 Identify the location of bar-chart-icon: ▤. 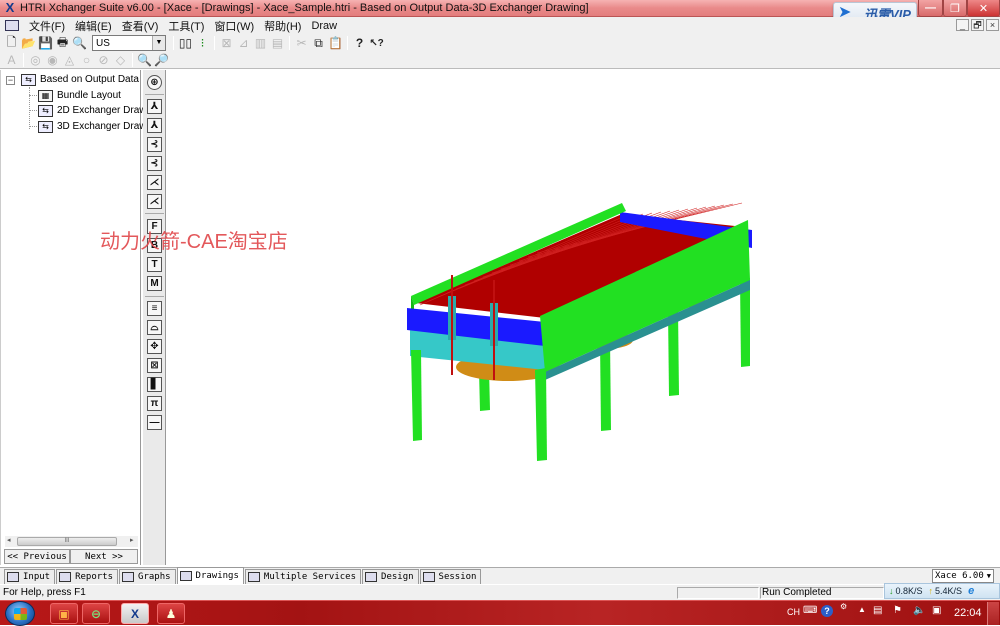
(277, 43).